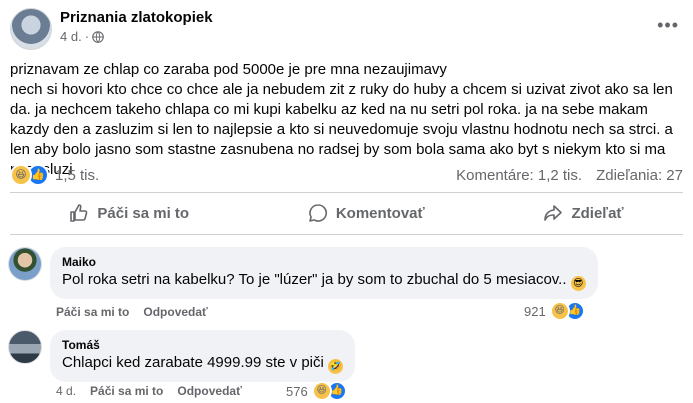  What do you see at coordinates (597, 213) in the screenshot?
I see `share-label: Zdieľať` at bounding box center [597, 213].